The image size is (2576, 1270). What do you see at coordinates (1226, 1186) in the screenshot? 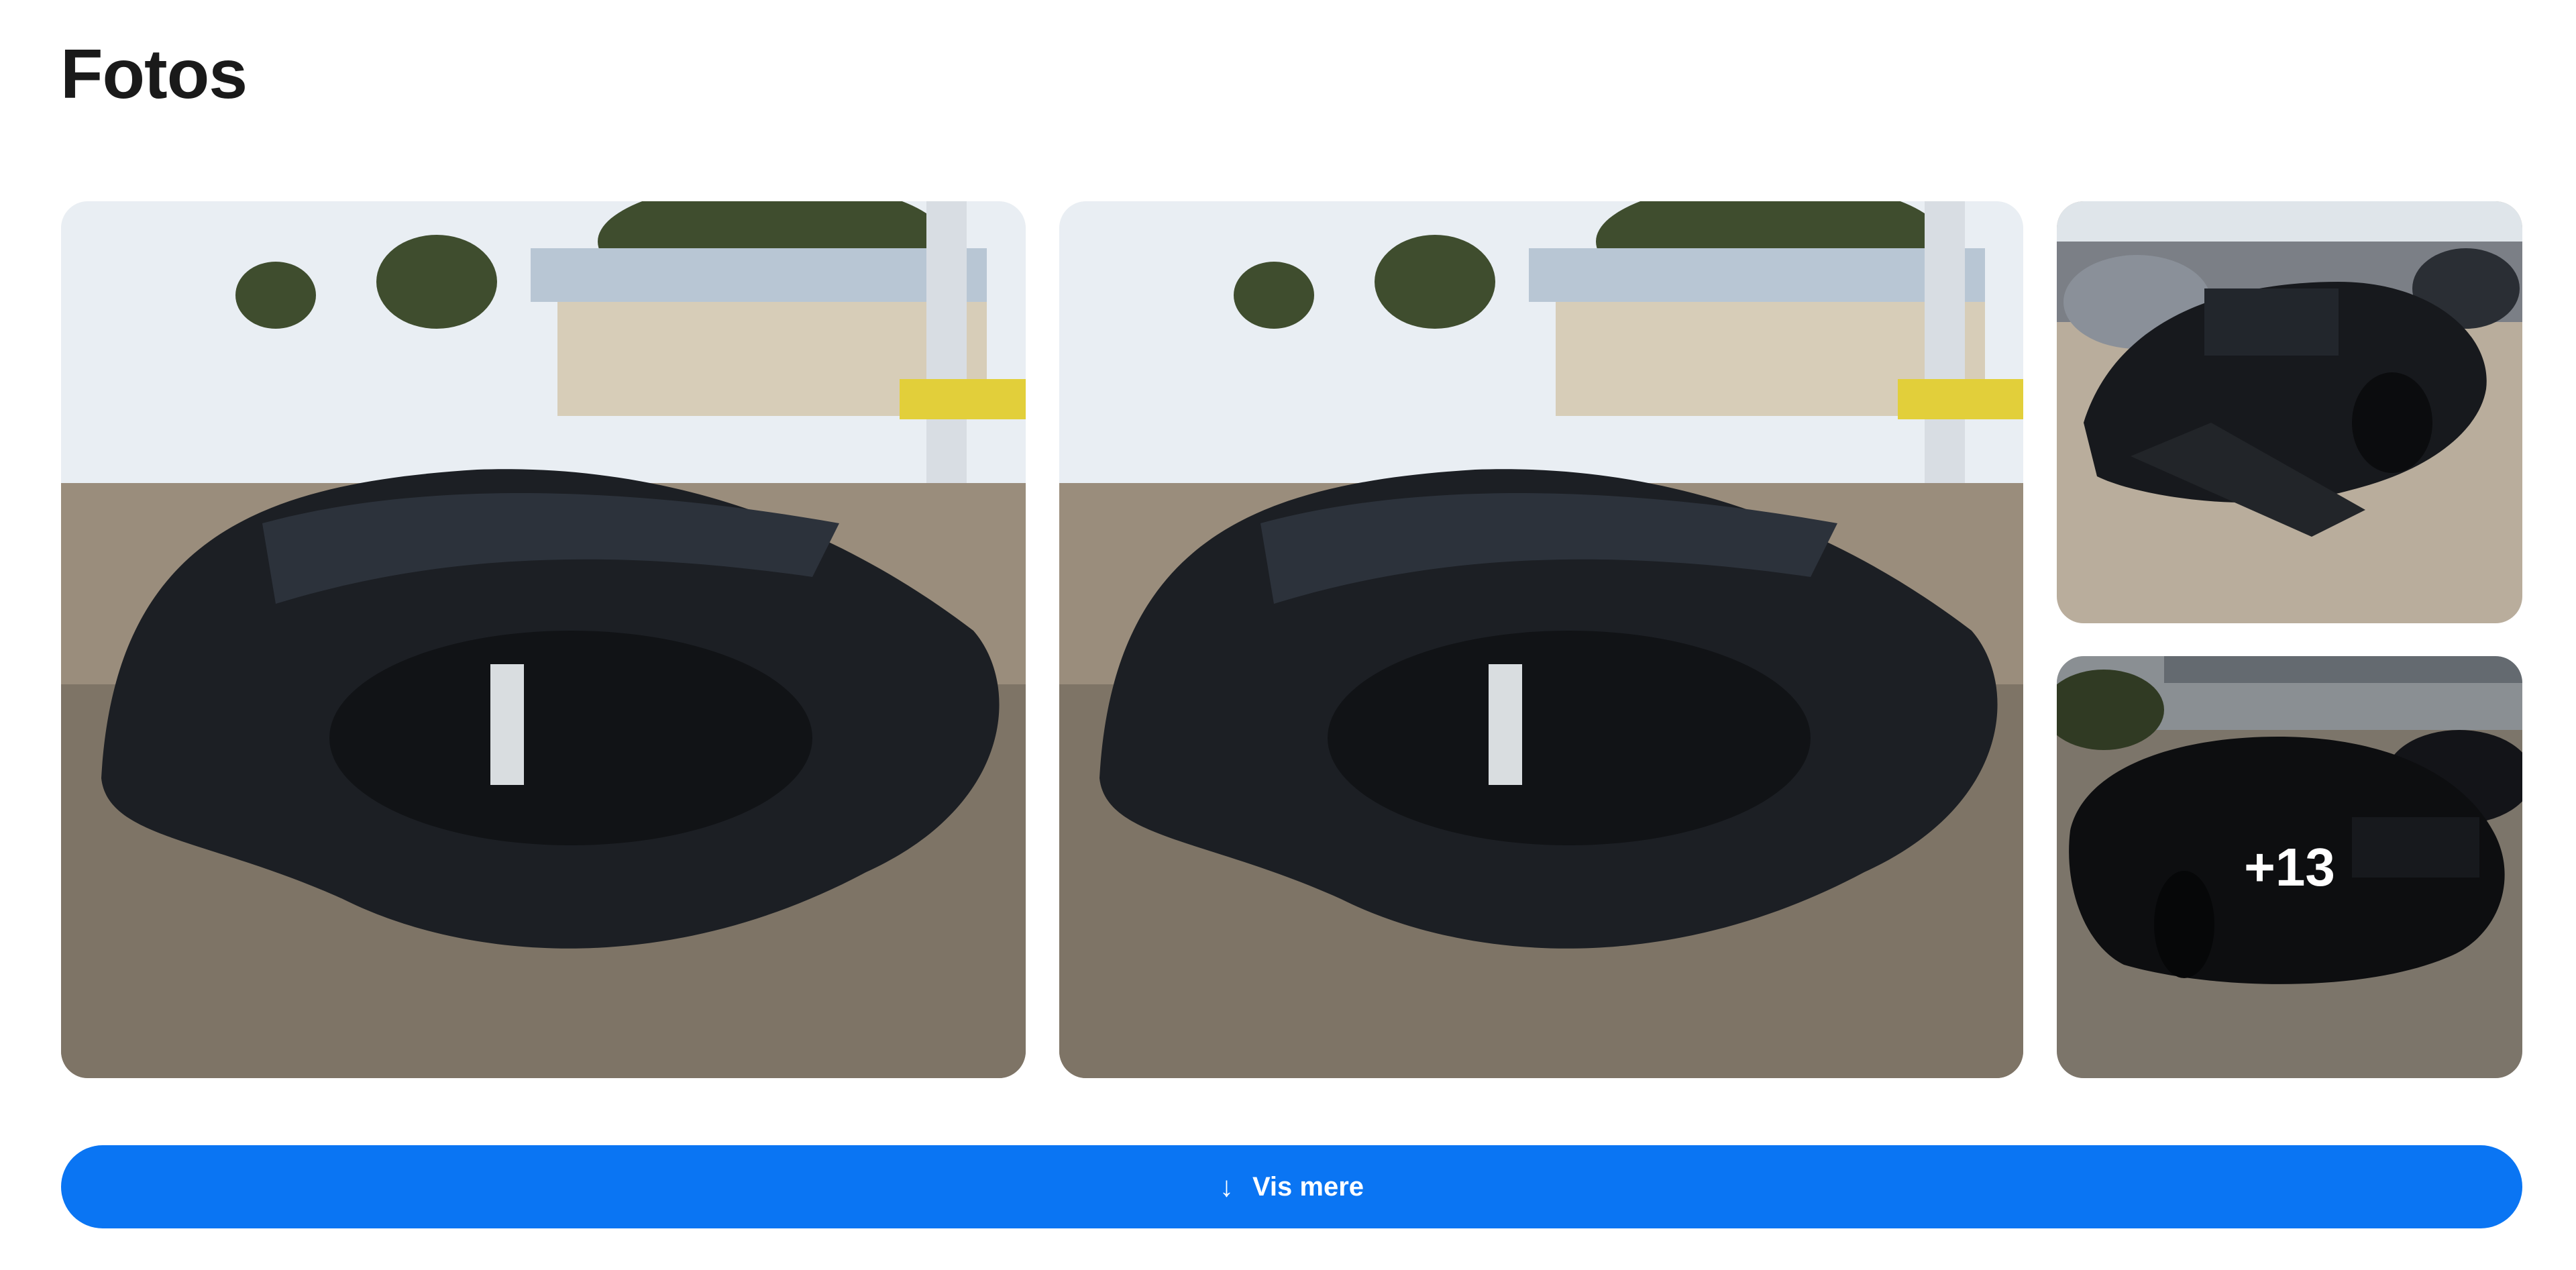
I see `arrow-down-icon: ↓` at bounding box center [1226, 1186].